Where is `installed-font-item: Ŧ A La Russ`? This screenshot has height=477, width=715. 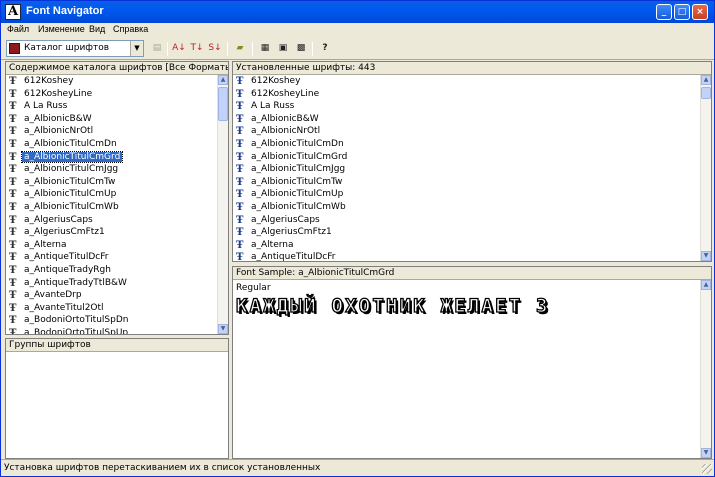 installed-font-item: Ŧ A La Russ is located at coordinates (466, 106).